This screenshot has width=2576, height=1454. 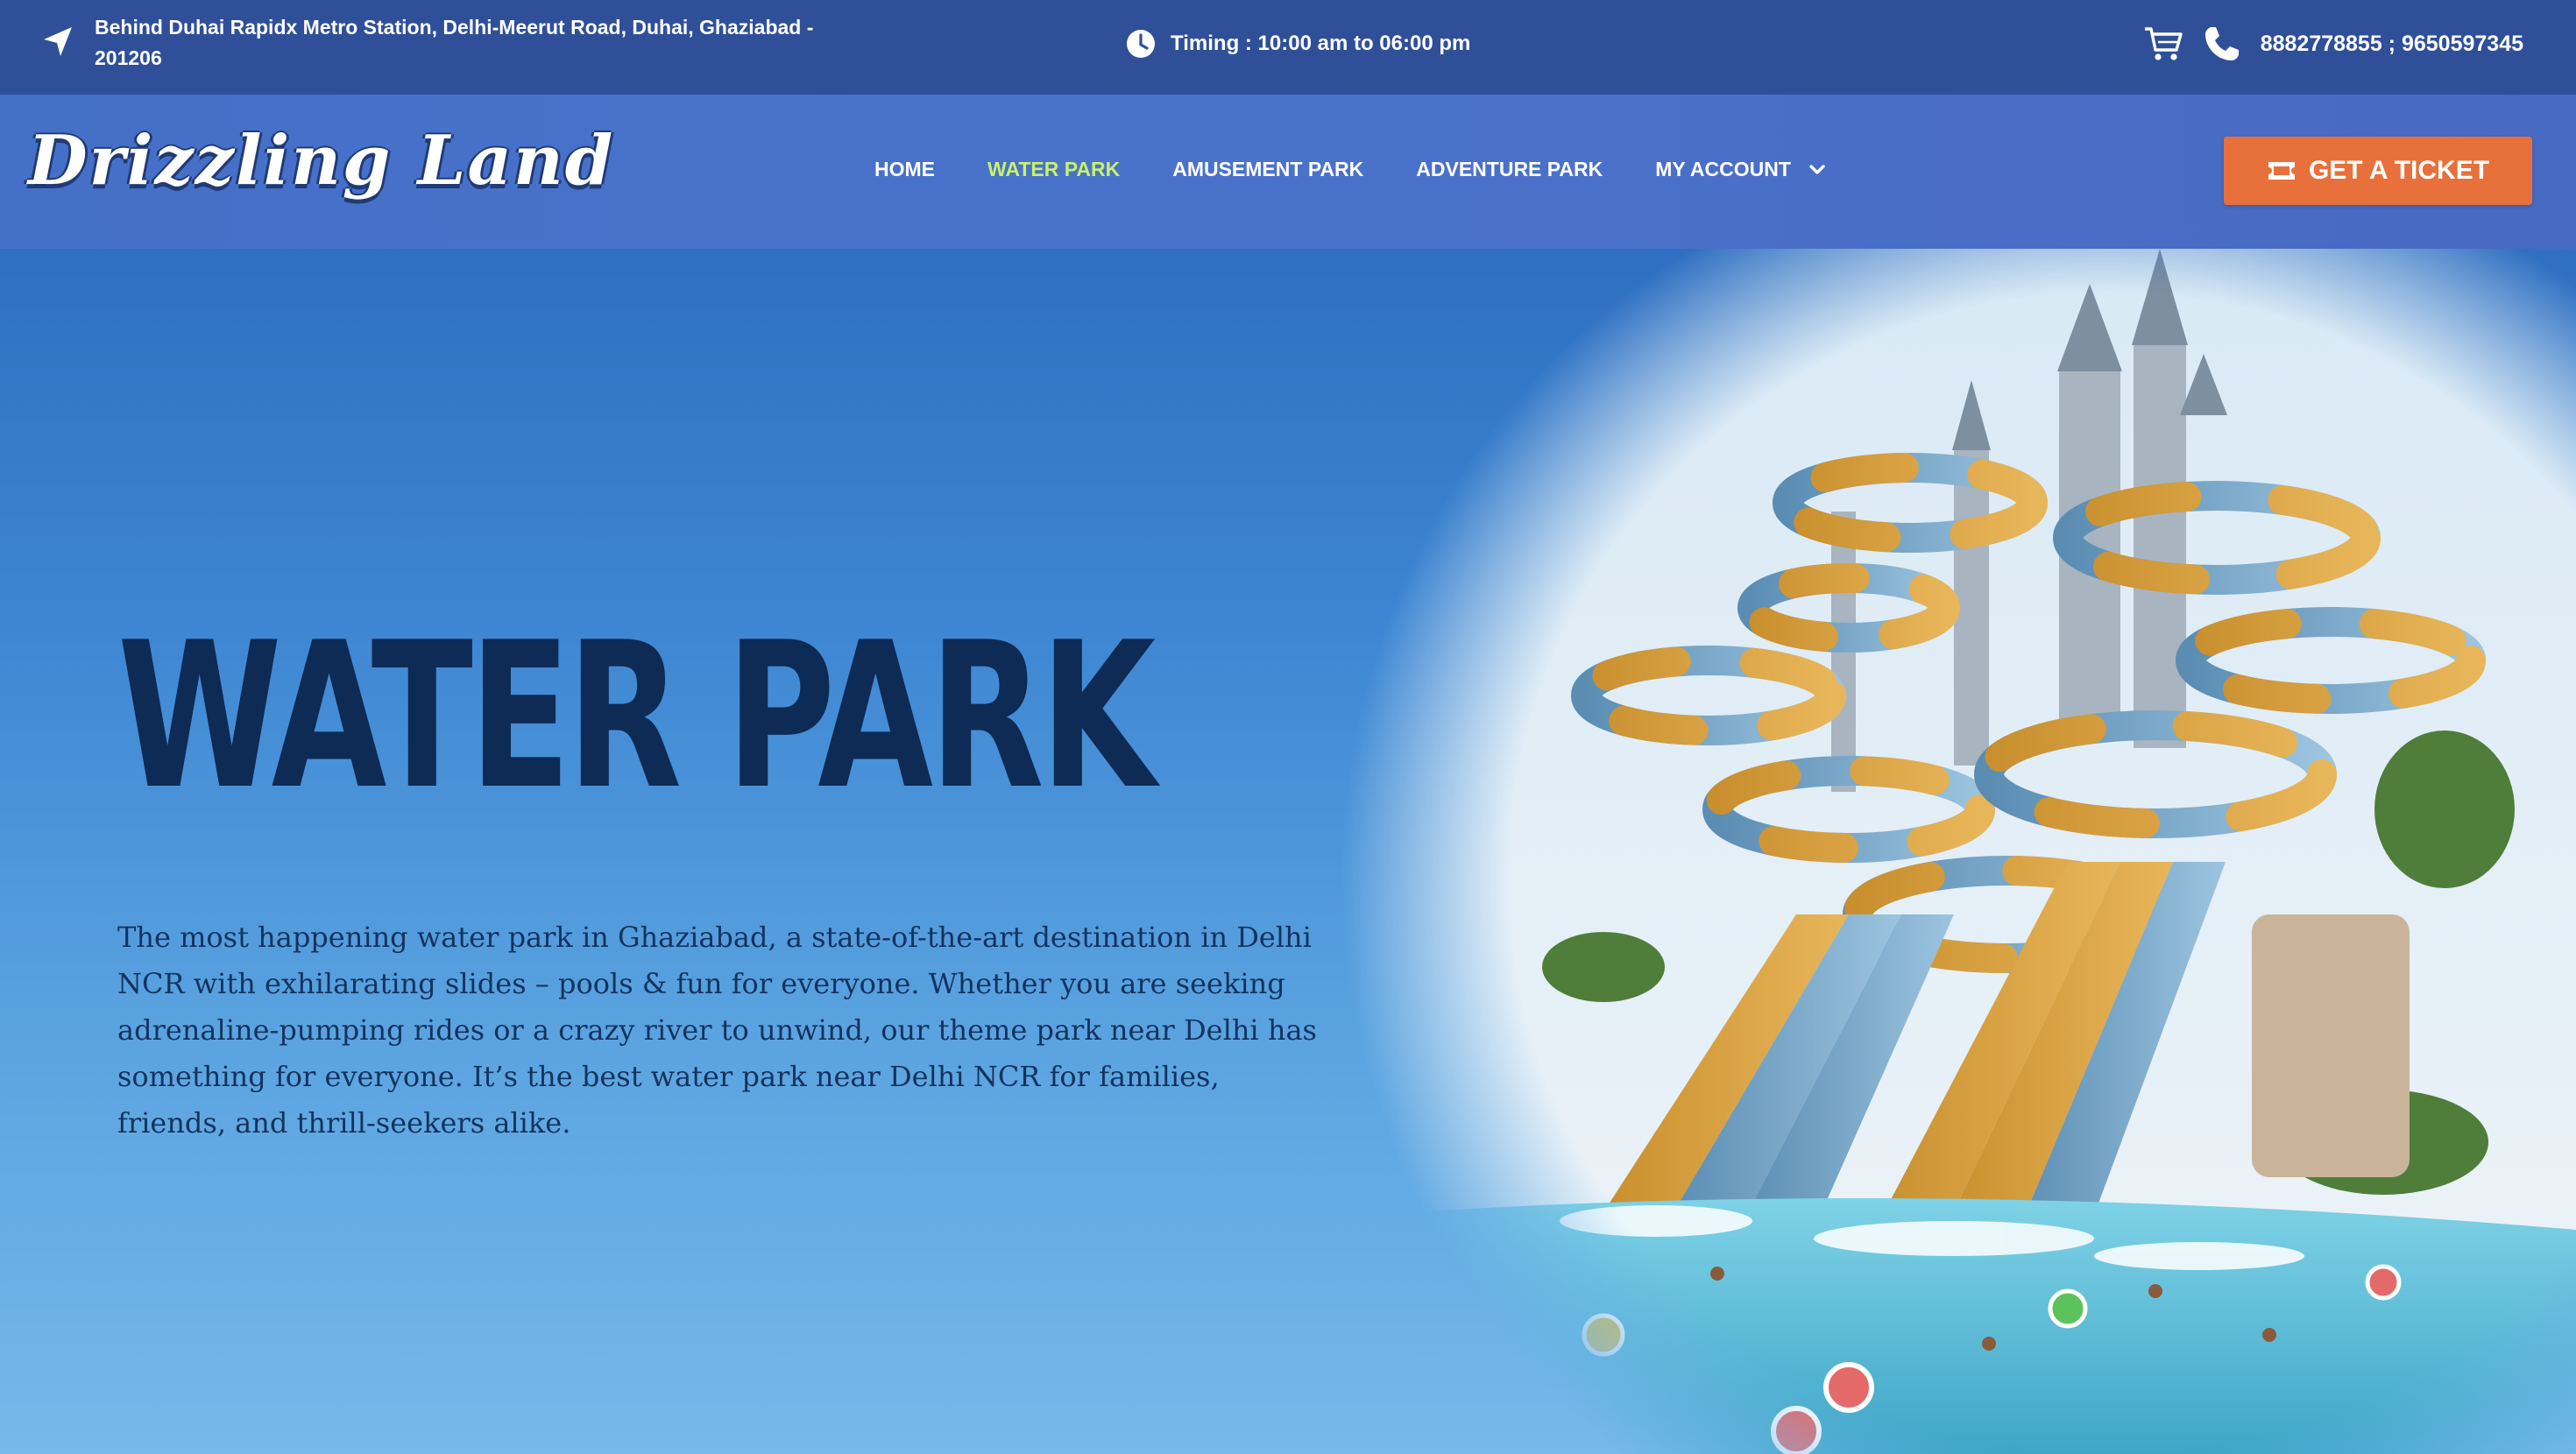 I want to click on nav-item-adventure-park: ADVENTURE PARK, so click(x=1509, y=169).